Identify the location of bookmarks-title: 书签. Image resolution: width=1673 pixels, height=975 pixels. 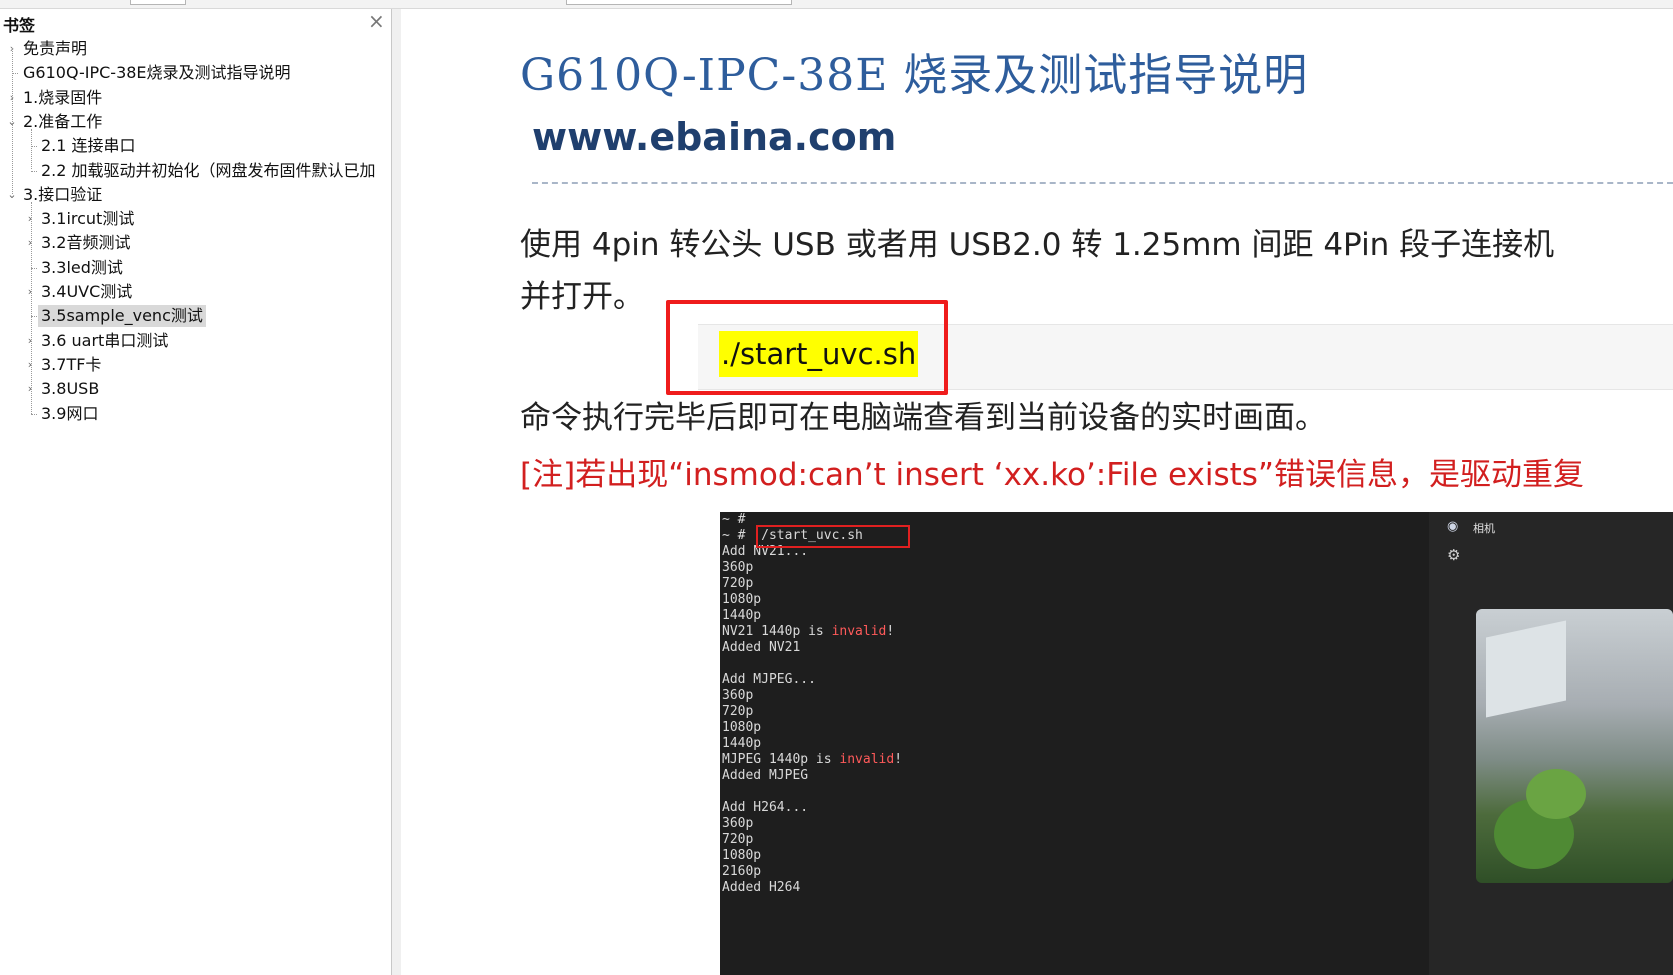
(19, 25).